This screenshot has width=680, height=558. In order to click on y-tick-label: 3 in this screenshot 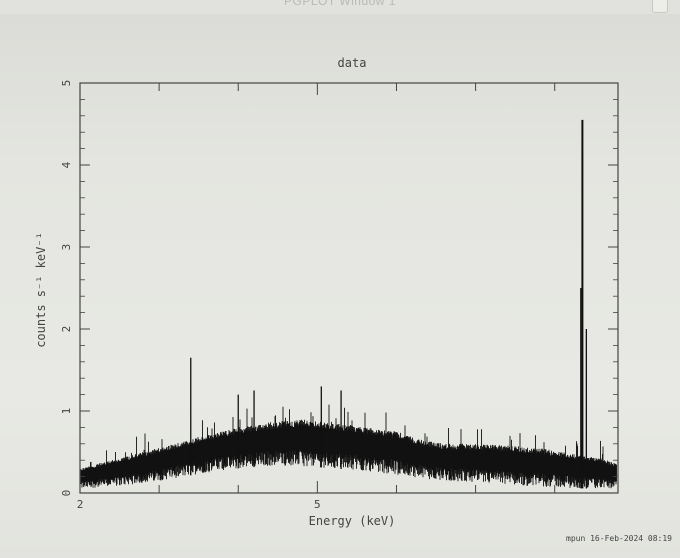, I will do `click(66, 247)`.